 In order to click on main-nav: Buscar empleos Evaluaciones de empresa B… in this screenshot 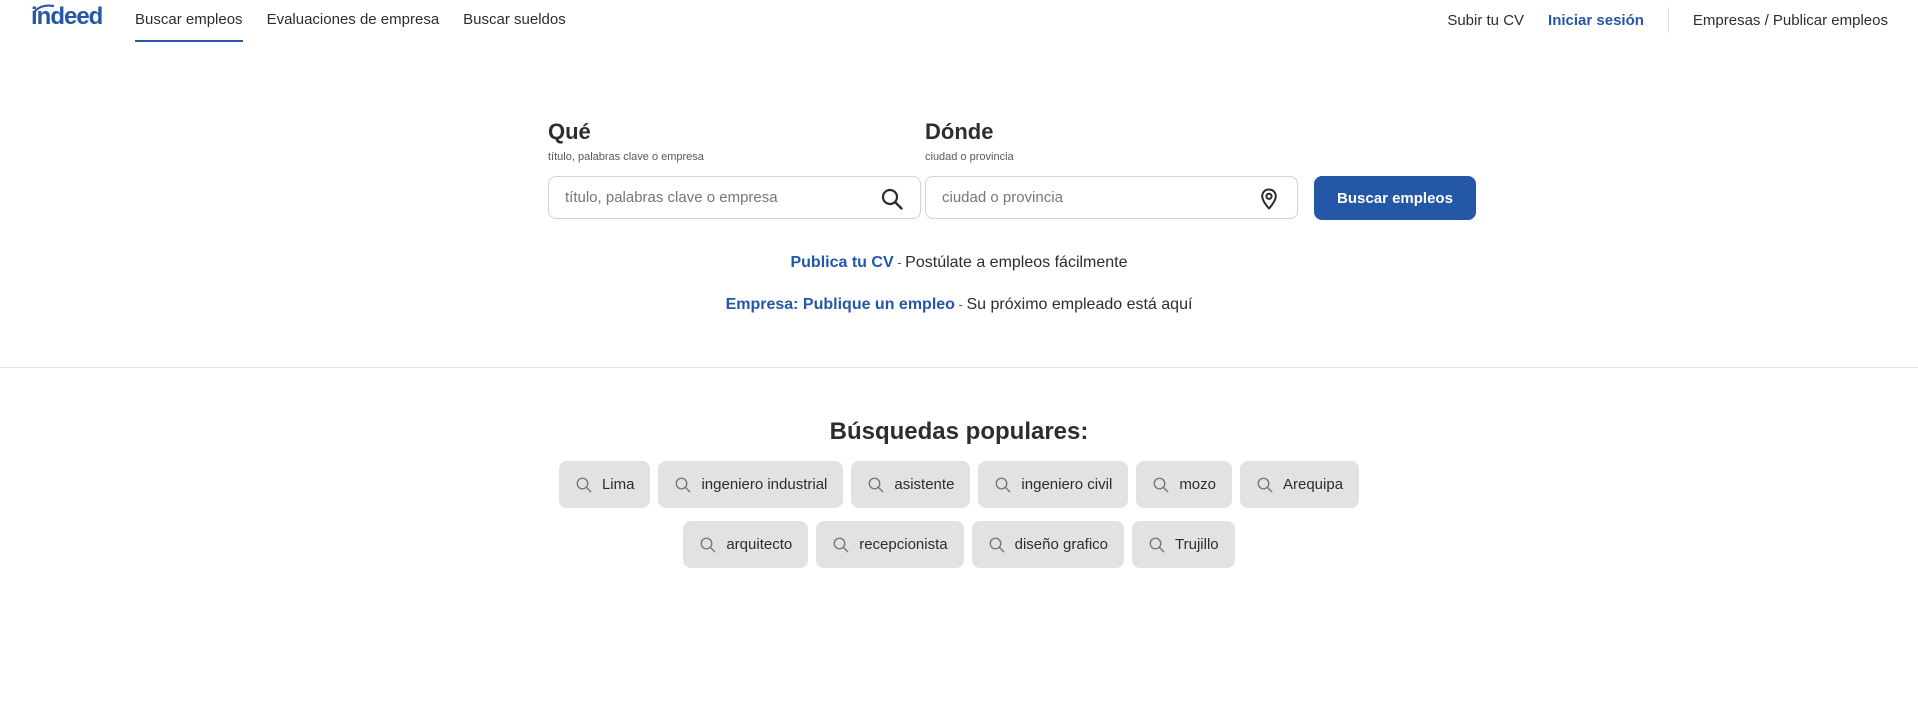, I will do `click(362, 22)`.